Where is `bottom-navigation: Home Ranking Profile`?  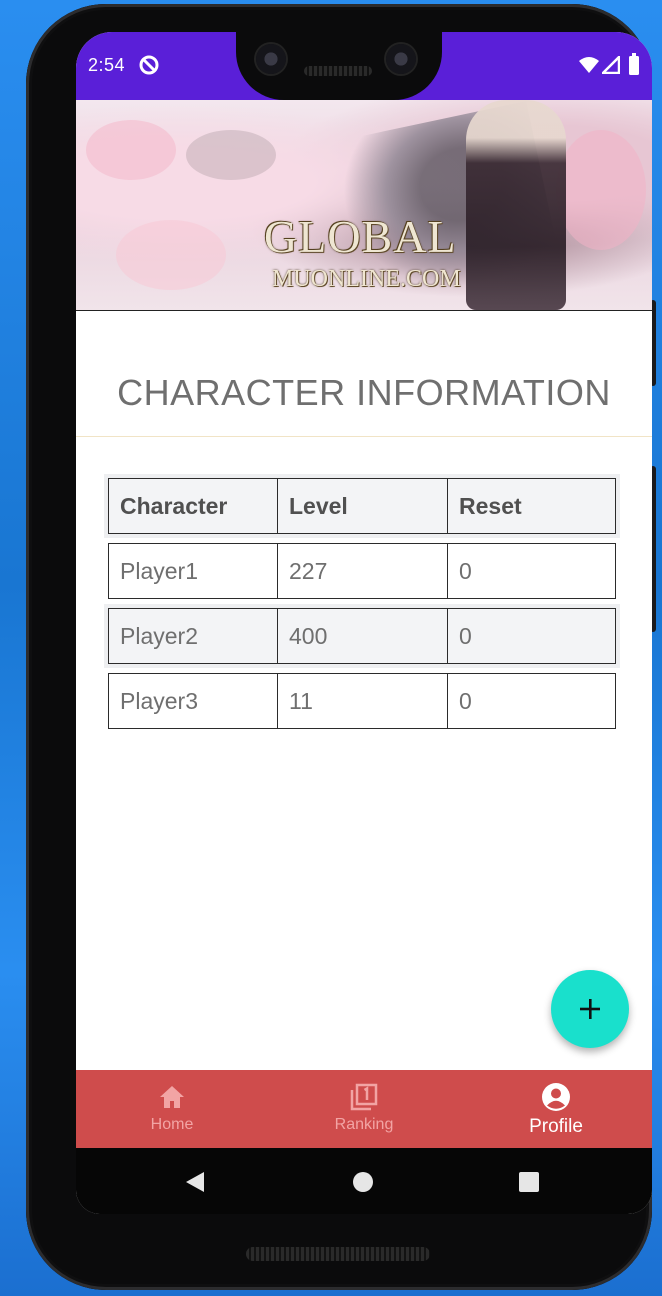 bottom-navigation: Home Ranking Profile is located at coordinates (364, 1109).